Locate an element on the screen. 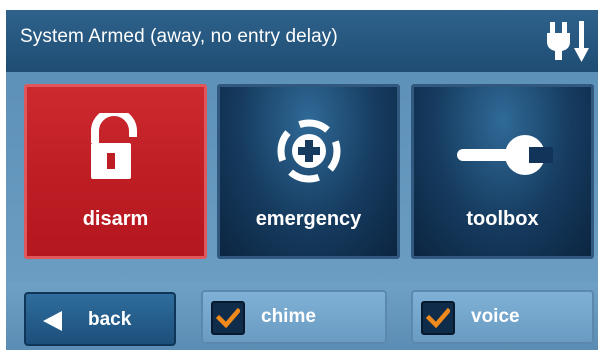  emergency-button: emergency is located at coordinates (308, 171).